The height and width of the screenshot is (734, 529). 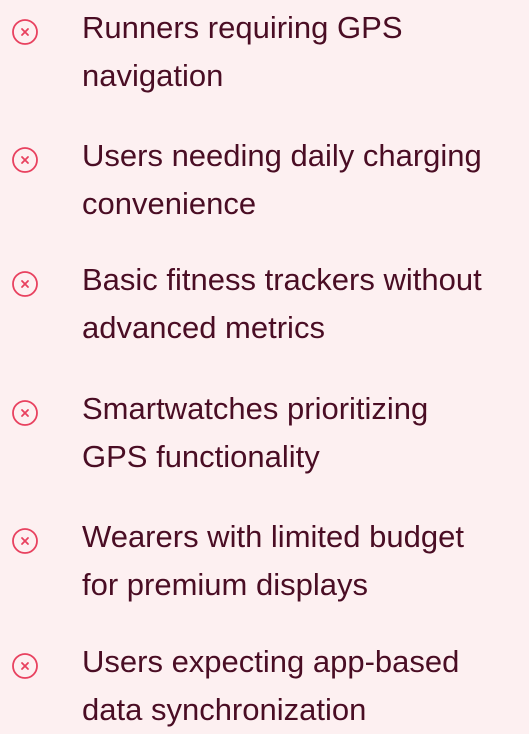 I want to click on list-item-line-1: Users expecting app-based, so click(x=271, y=661).